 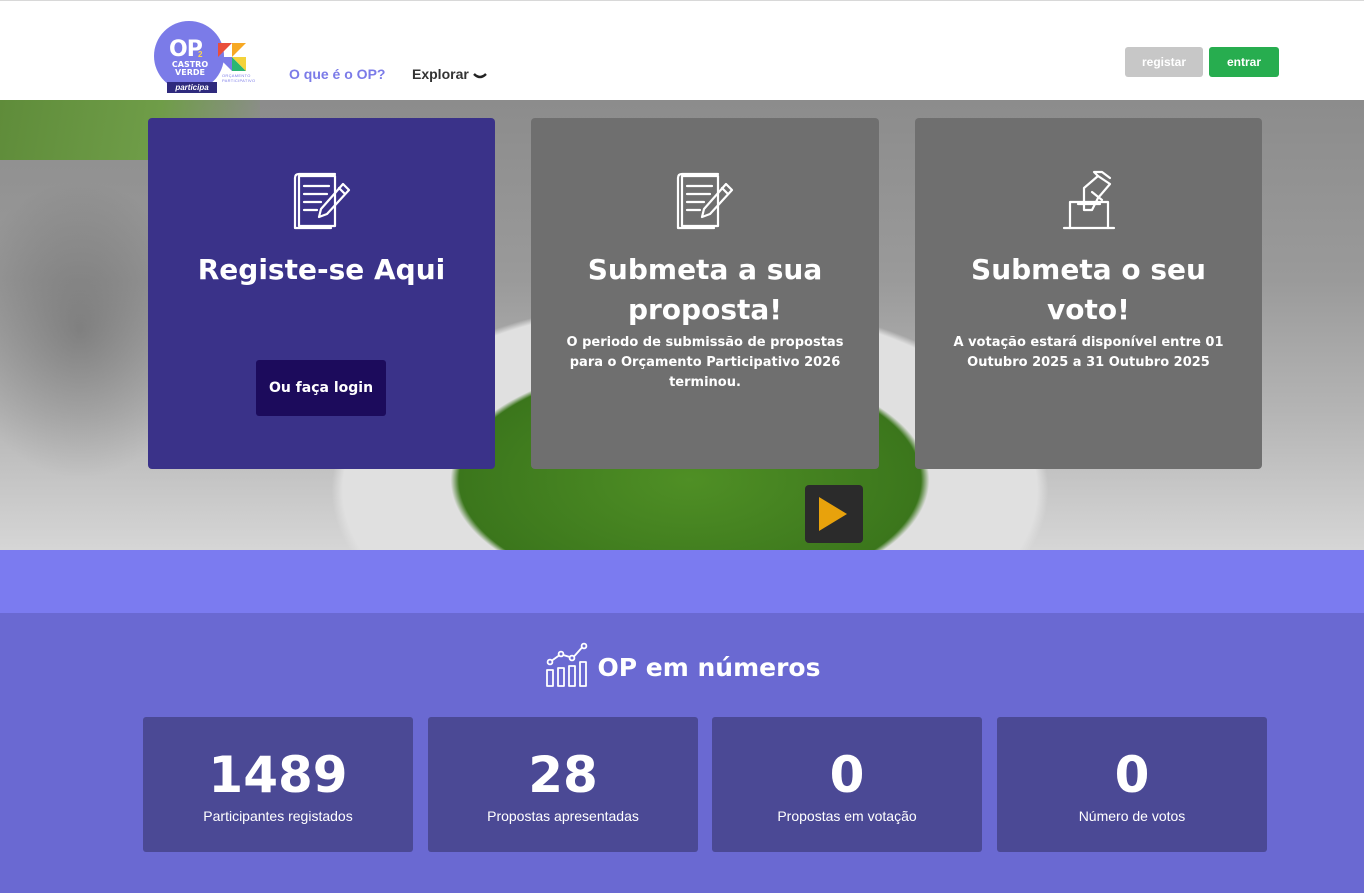 I want to click on logo-subtitle: ORÇAMENTO PARTICIPATIVO, so click(x=239, y=78).